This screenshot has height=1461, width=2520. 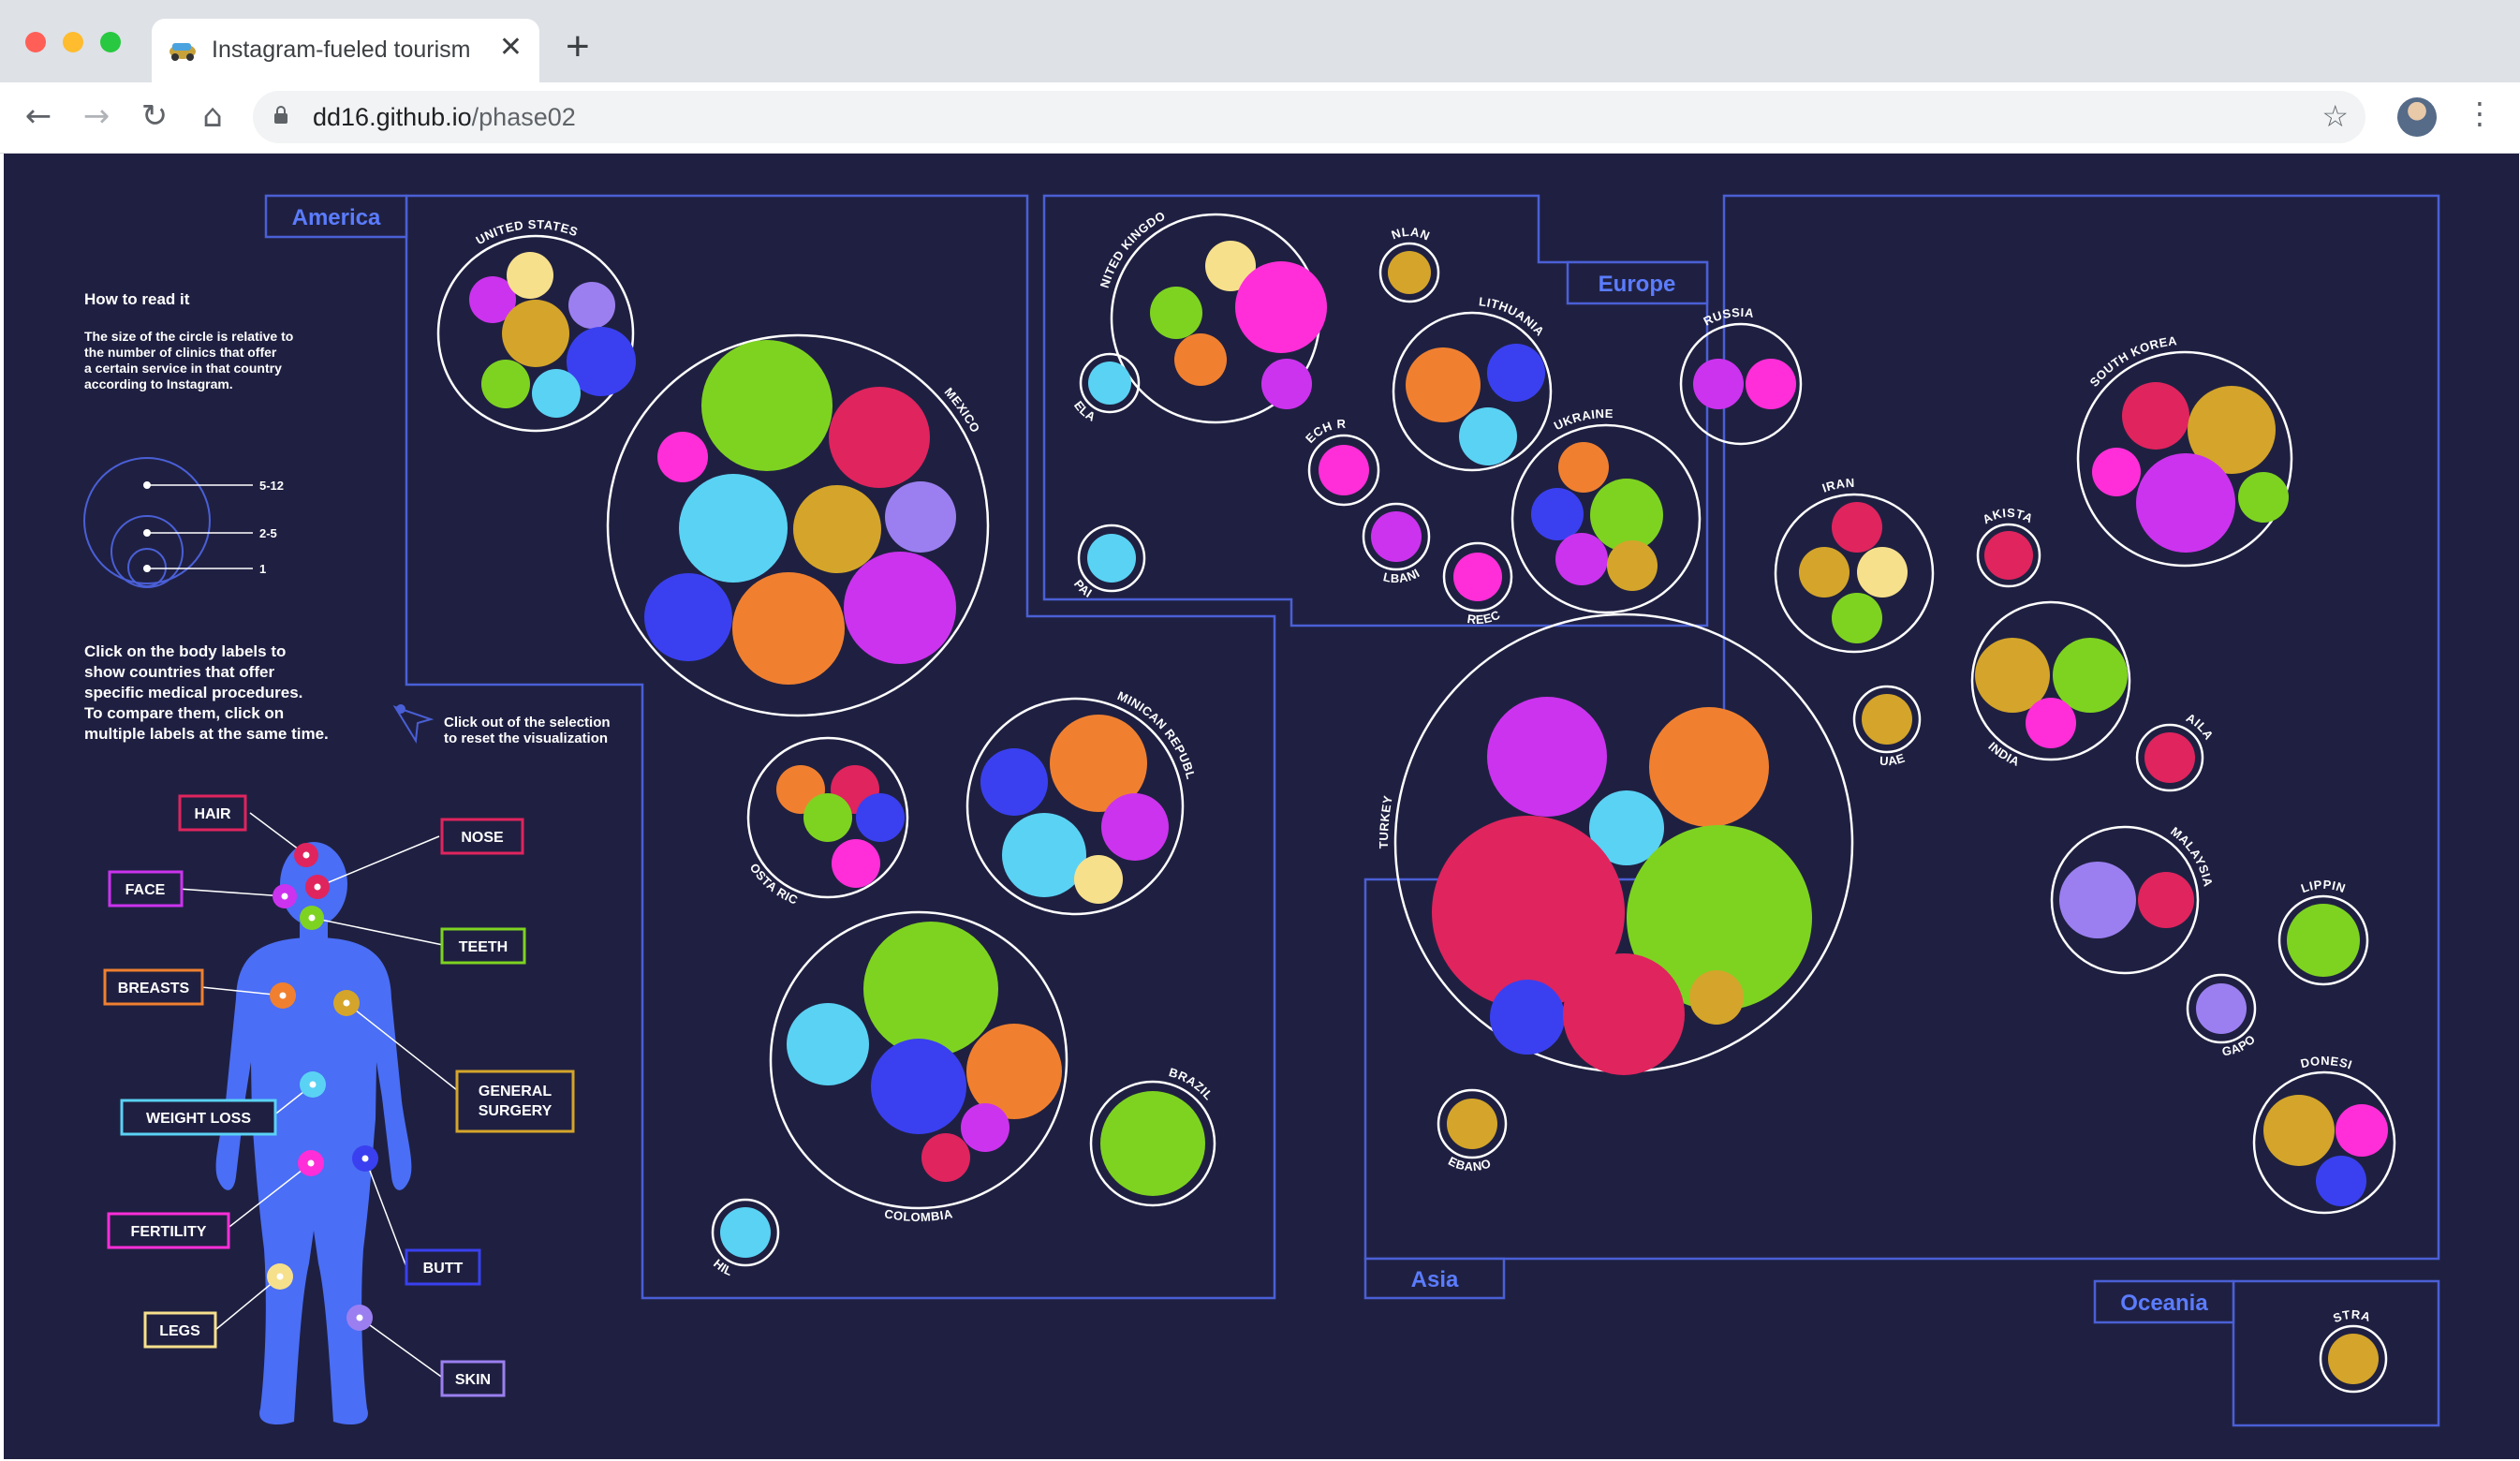 What do you see at coordinates (2164, 1301) in the screenshot?
I see `region-oceania: Oceania` at bounding box center [2164, 1301].